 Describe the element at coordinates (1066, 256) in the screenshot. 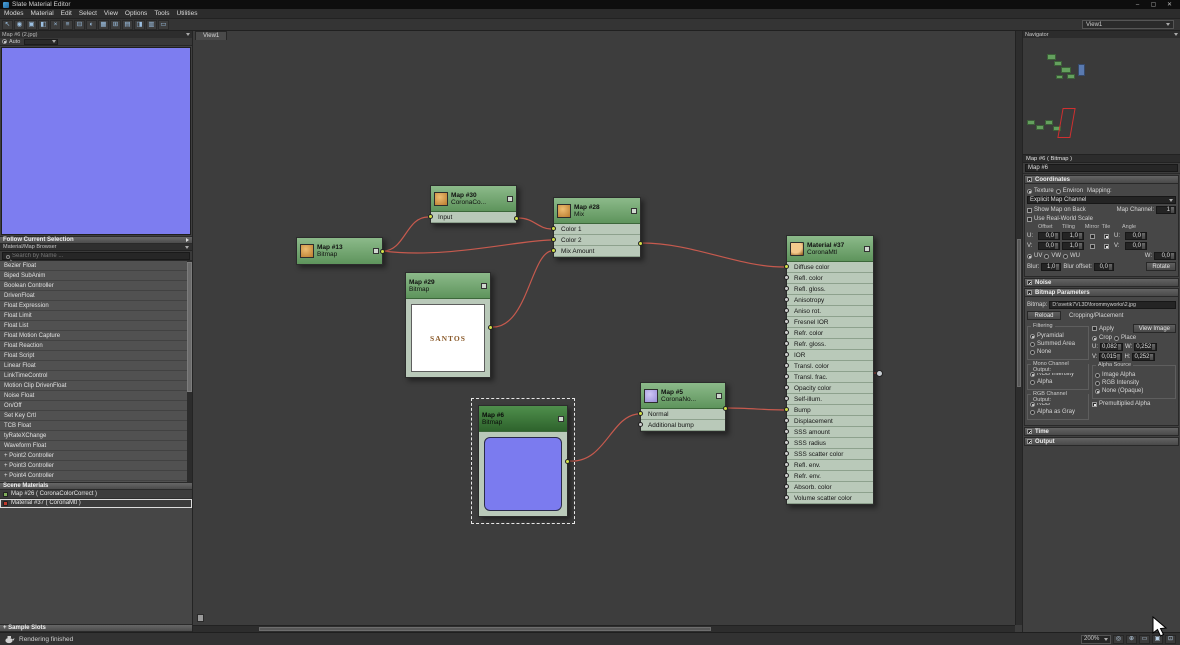

I see `wu-radio` at that location.